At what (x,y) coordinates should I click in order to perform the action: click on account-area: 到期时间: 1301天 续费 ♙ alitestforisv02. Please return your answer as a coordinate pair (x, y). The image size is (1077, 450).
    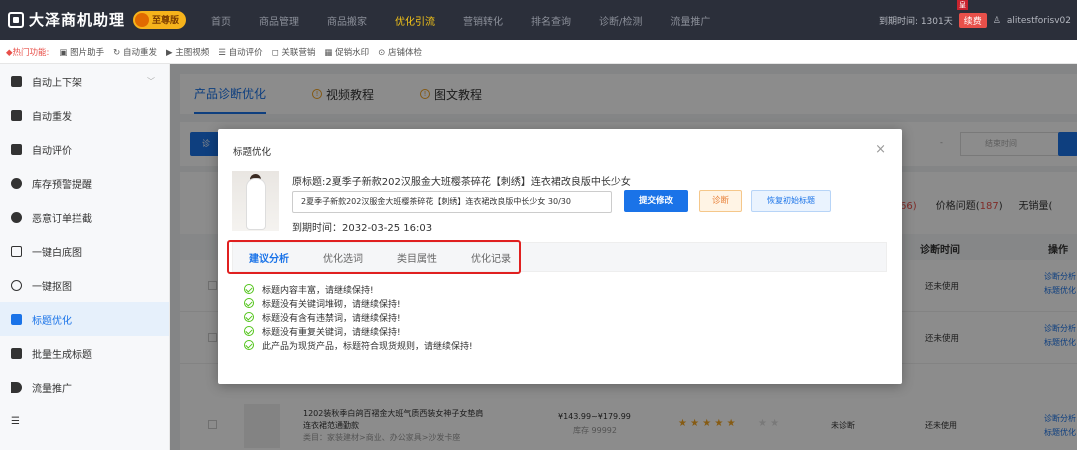
    Looking at the image, I should click on (975, 20).